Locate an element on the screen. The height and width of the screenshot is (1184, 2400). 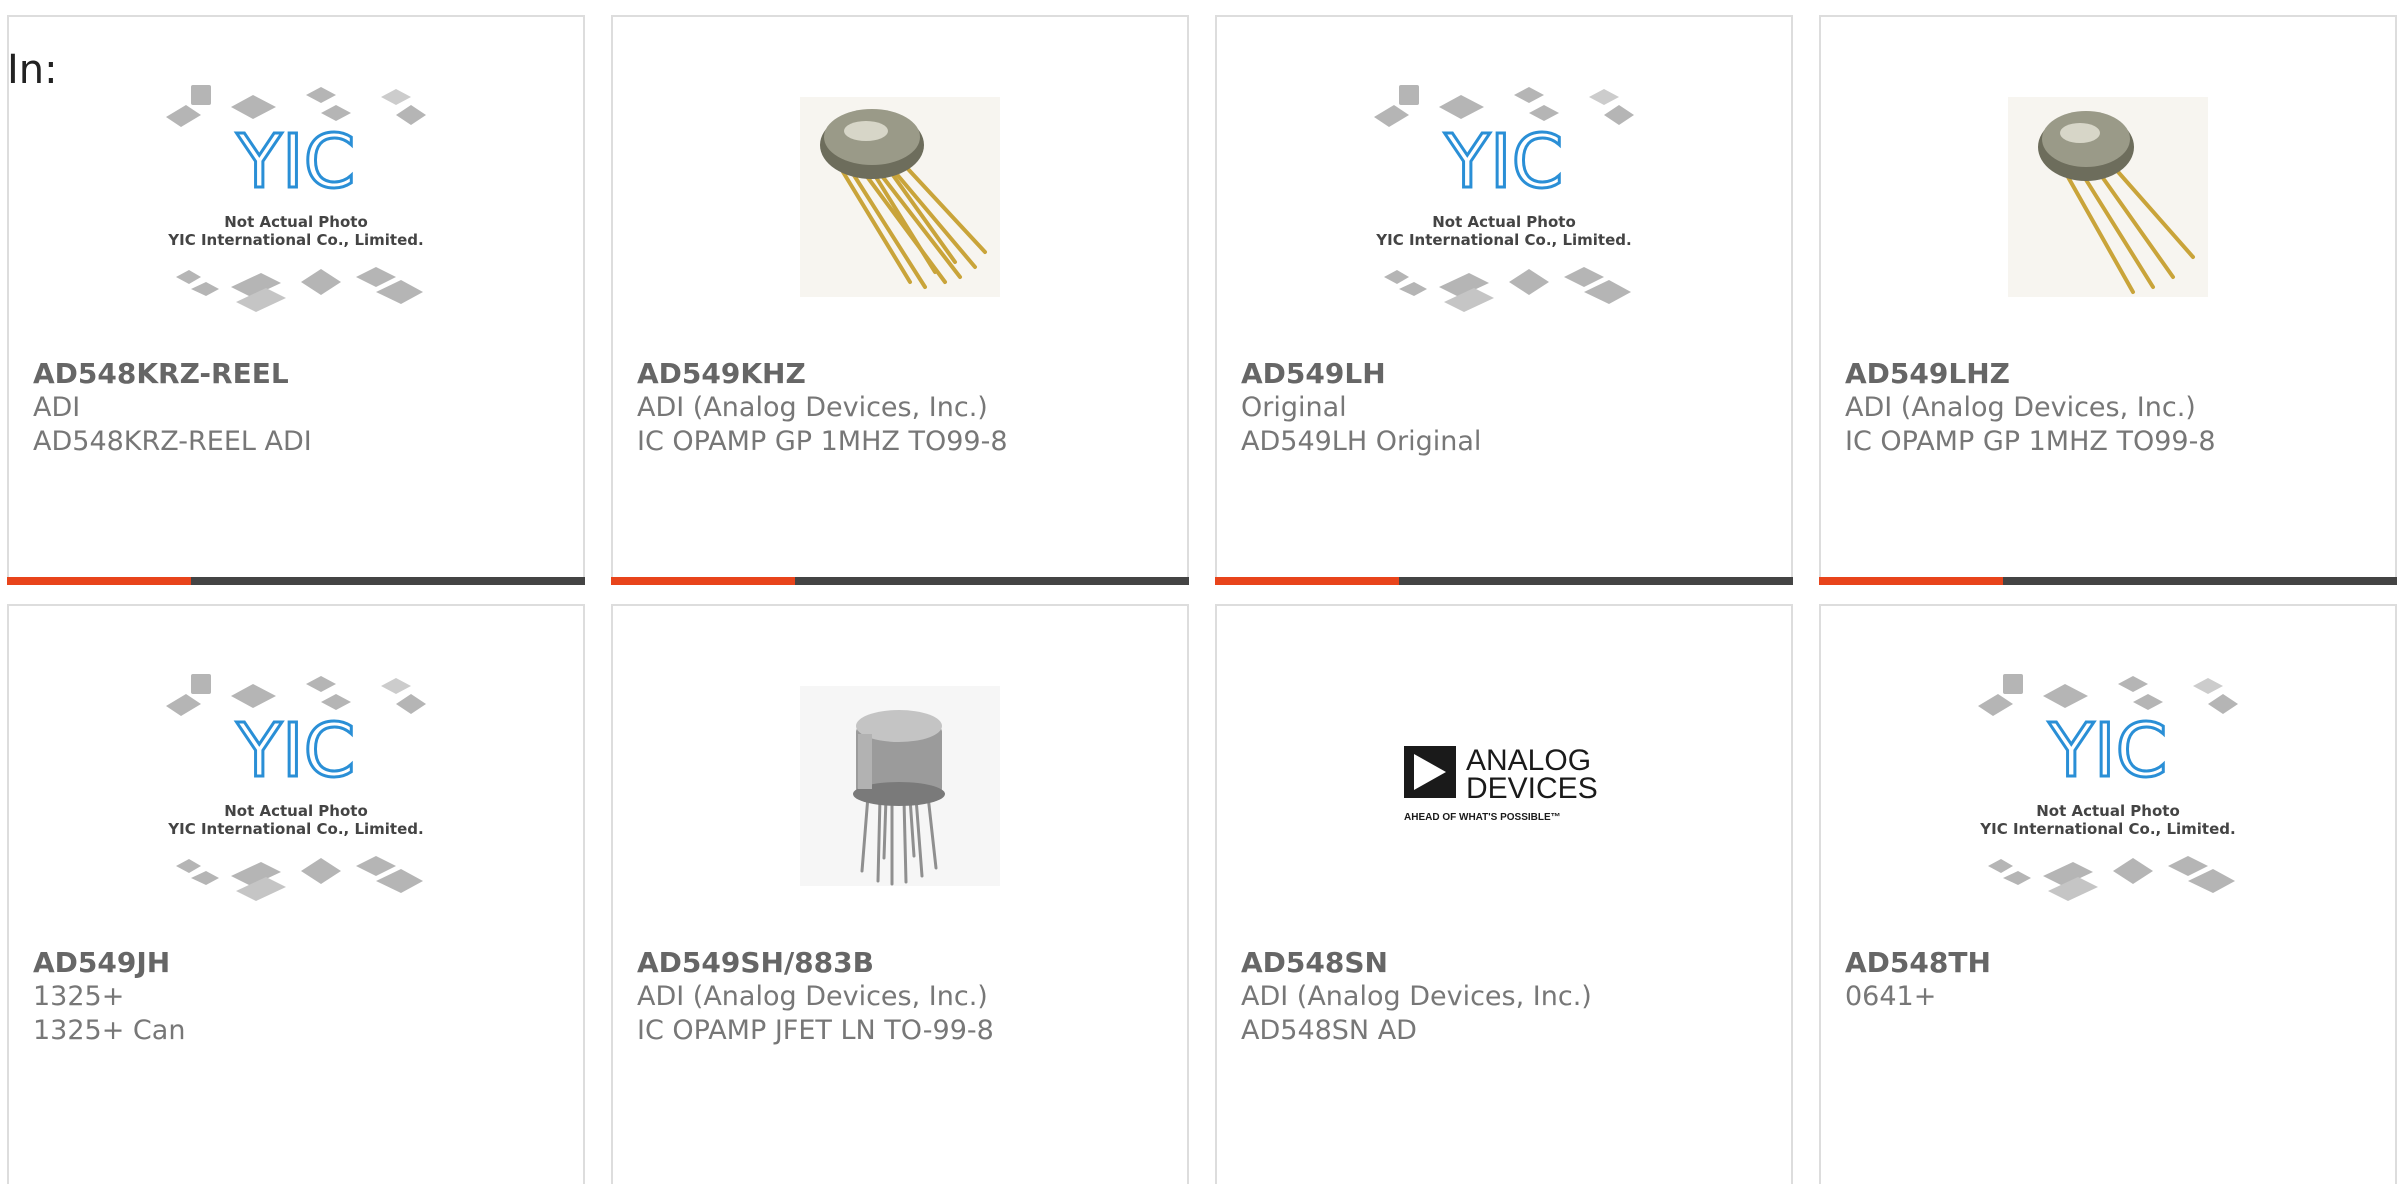
part-number: AD549LHZ is located at coordinates (2110, 374).